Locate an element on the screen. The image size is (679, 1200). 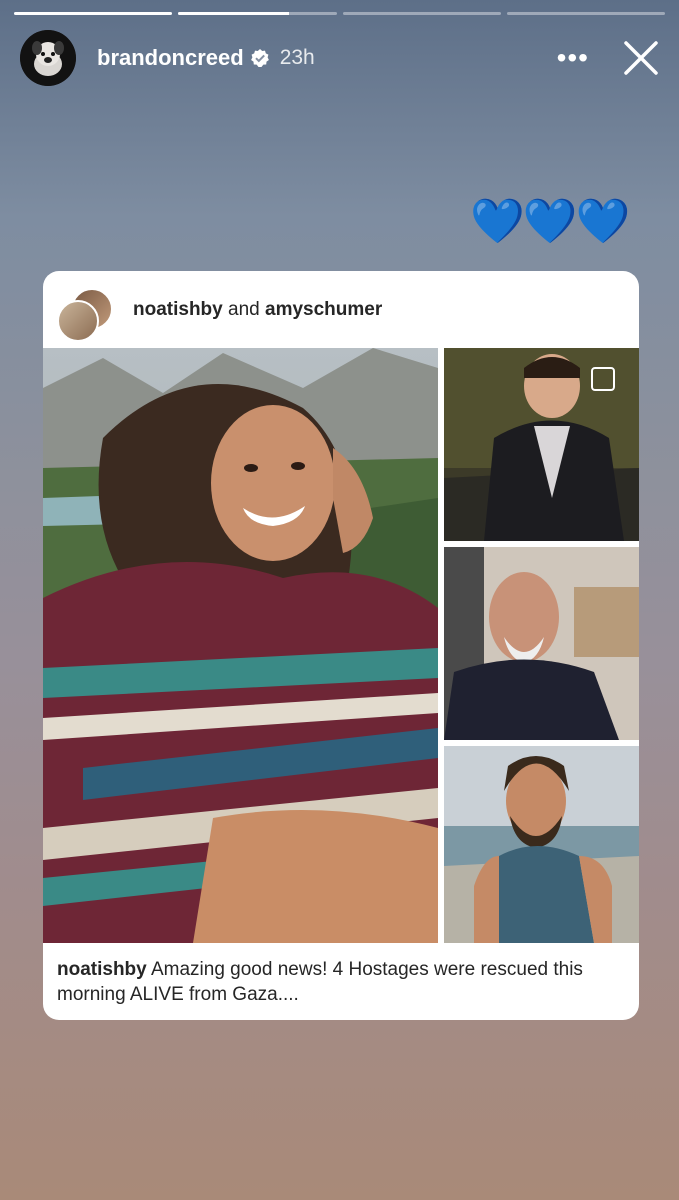
author-name: noatishby is located at coordinates (178, 309).